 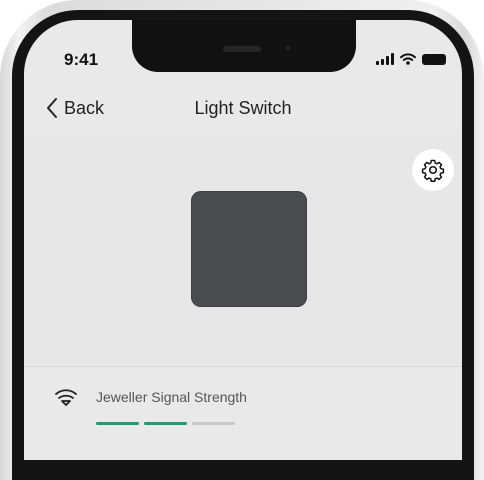 I want to click on status-icons, so click(x=411, y=59).